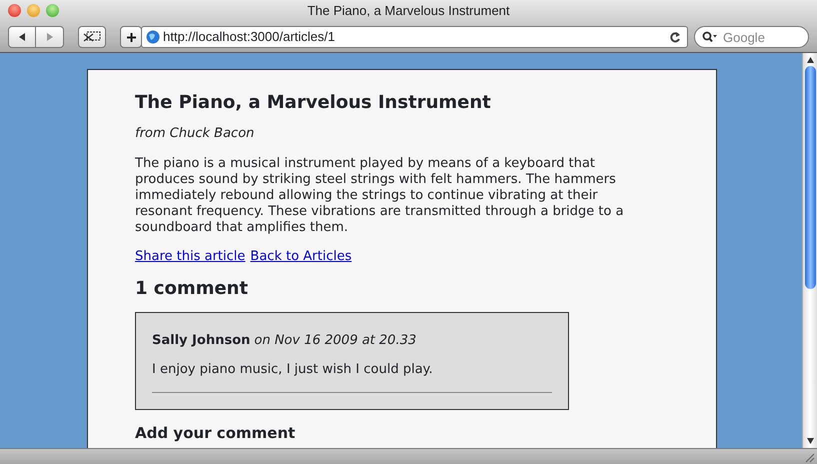 Image resolution: width=817 pixels, height=464 pixels. I want to click on forward-button, so click(50, 37).